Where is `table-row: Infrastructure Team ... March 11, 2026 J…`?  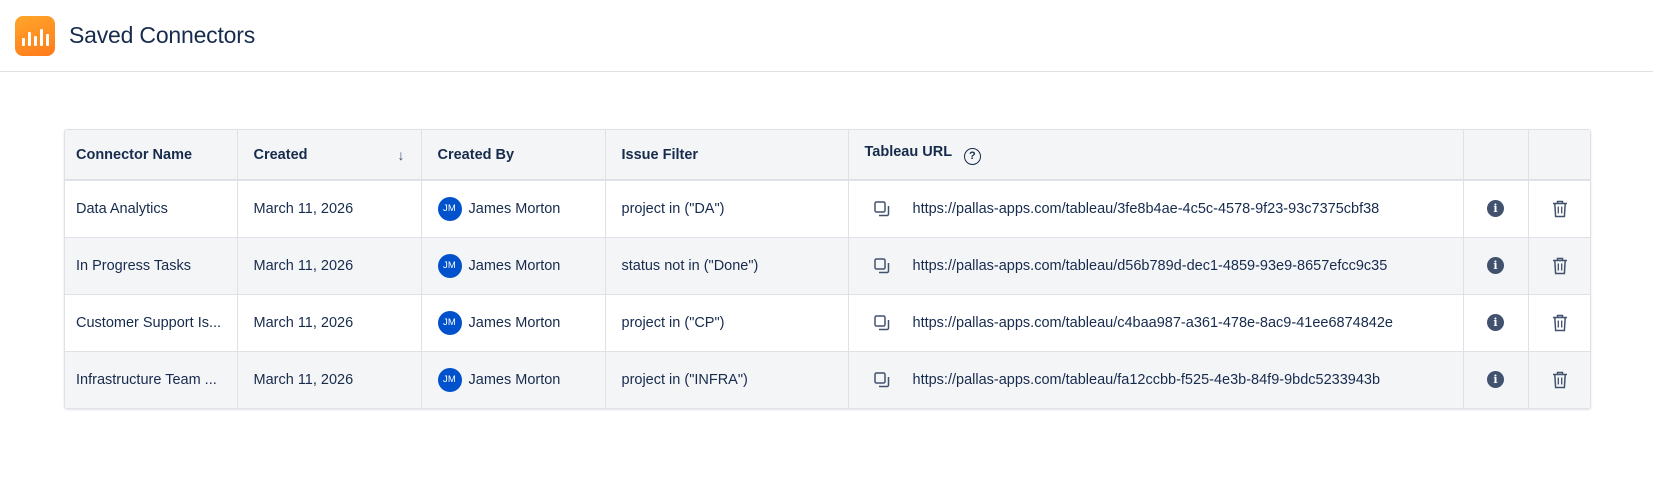 table-row: Infrastructure Team ... March 11, 2026 J… is located at coordinates (827, 379).